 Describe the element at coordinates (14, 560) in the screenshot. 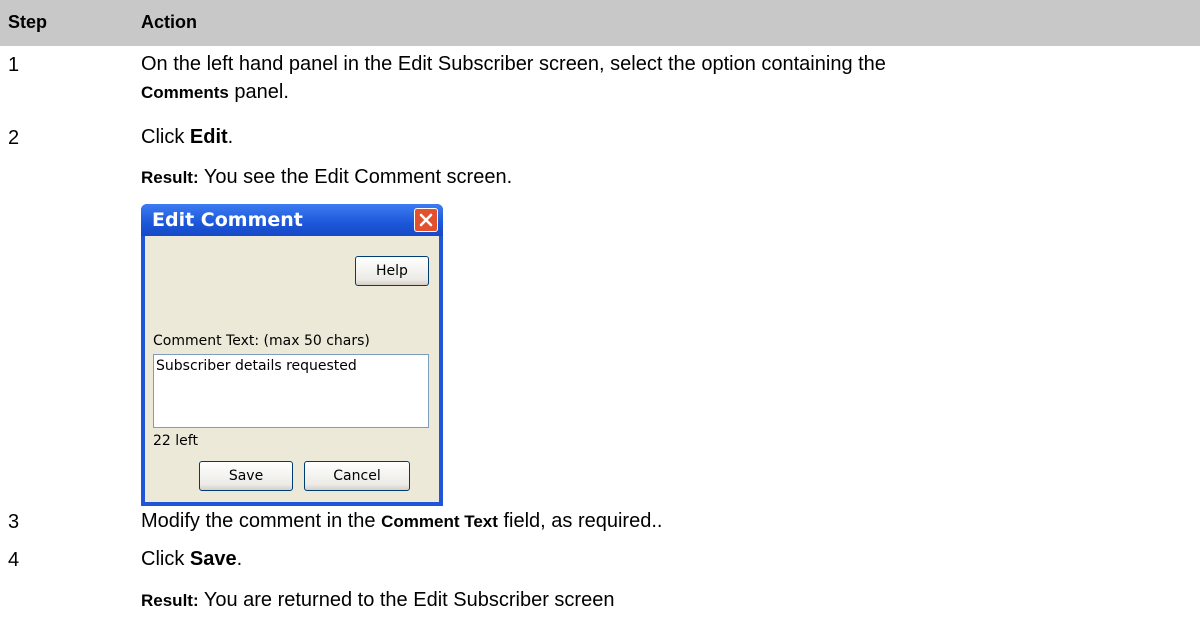

I see `step-number: 4` at that location.